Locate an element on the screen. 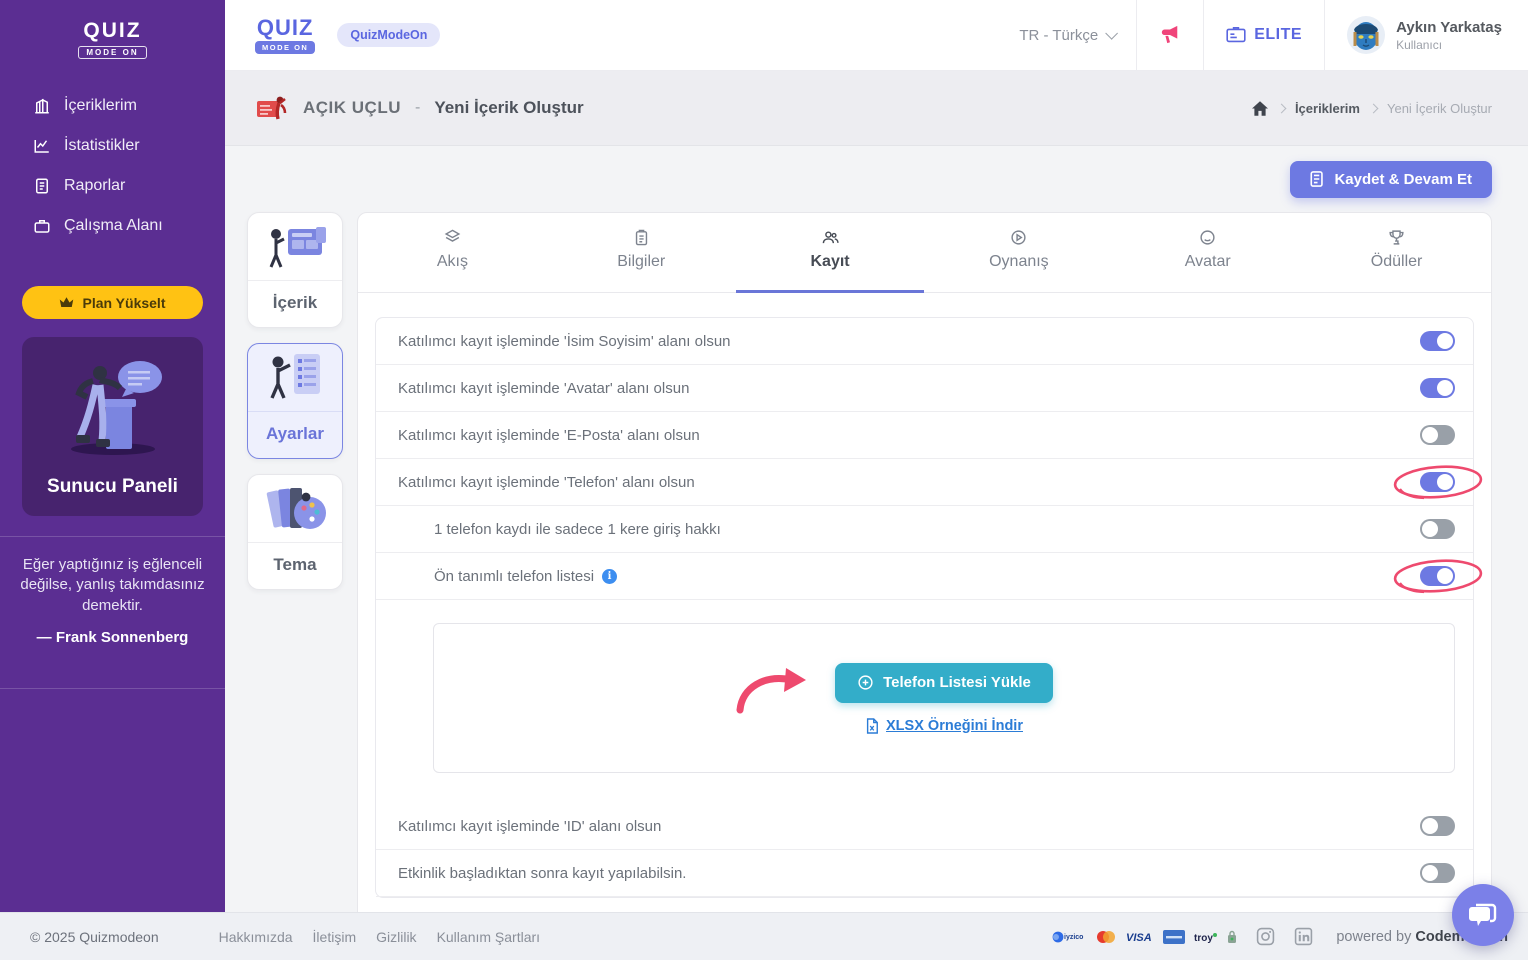 Image resolution: width=1528 pixels, height=960 pixels. late-registration-toggle is located at coordinates (1437, 873).